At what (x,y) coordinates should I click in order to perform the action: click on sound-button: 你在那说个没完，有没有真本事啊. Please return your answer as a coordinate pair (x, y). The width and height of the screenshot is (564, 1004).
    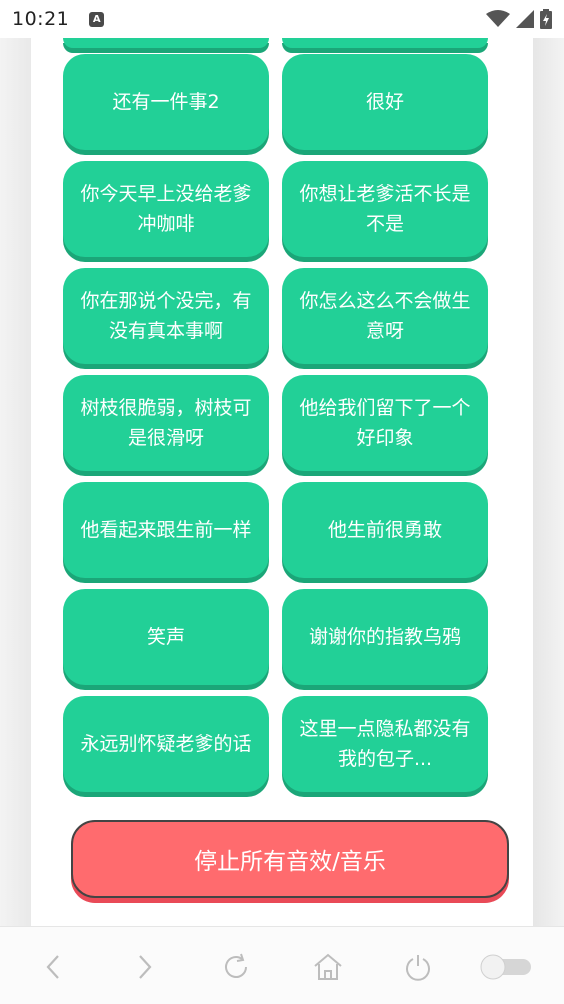
    Looking at the image, I should click on (166, 316).